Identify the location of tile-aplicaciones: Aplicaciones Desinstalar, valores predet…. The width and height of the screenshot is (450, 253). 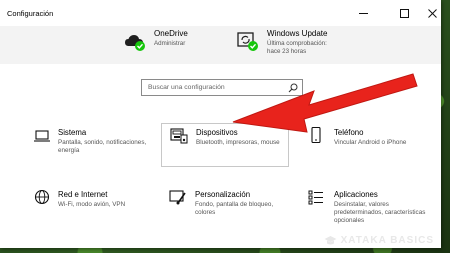
(368, 207).